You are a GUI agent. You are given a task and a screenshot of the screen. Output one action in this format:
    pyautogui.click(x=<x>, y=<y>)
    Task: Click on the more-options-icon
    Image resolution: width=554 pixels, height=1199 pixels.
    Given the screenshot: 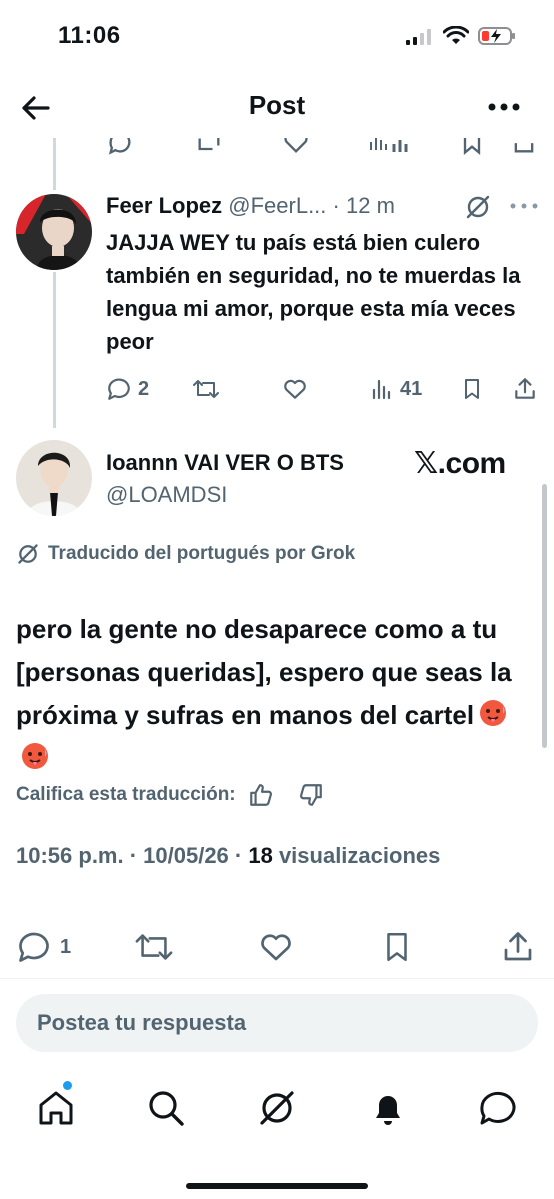 What is the action you would take?
    pyautogui.click(x=504, y=107)
    